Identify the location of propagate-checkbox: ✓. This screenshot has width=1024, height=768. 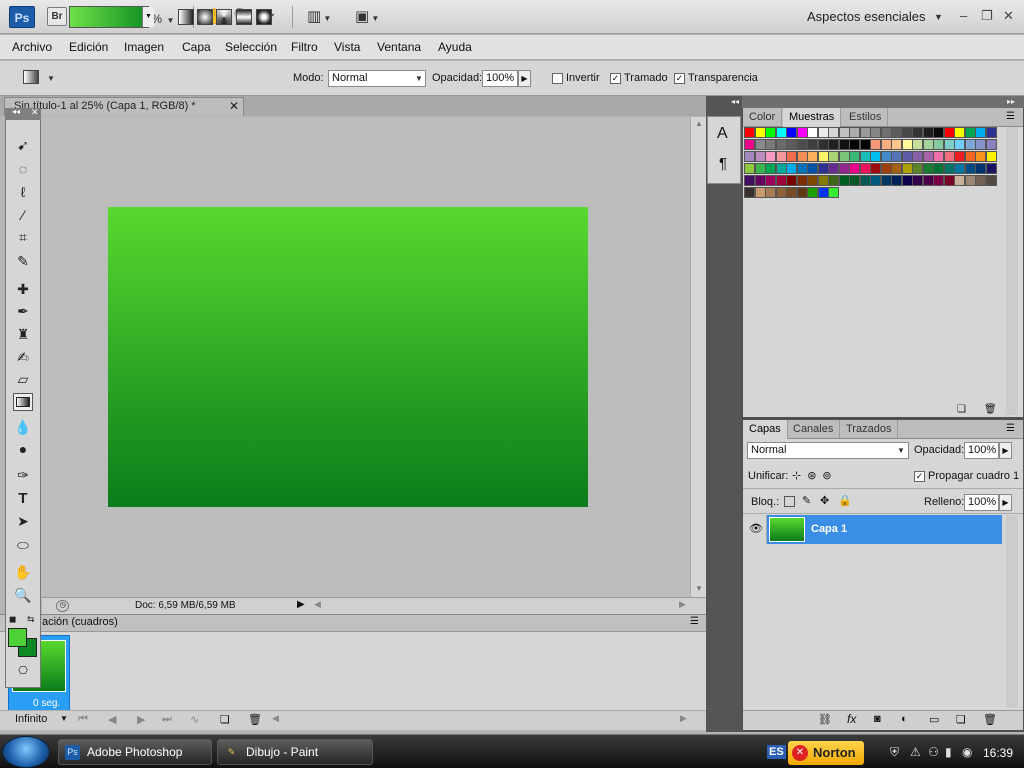
(919, 476).